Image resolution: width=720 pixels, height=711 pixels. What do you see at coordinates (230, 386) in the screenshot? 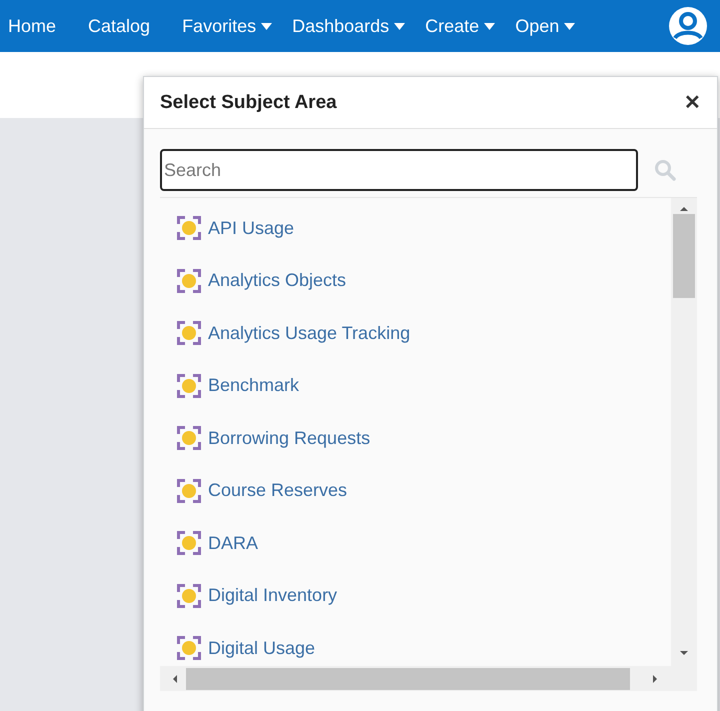
I see `subject-area-item: Benchmark` at bounding box center [230, 386].